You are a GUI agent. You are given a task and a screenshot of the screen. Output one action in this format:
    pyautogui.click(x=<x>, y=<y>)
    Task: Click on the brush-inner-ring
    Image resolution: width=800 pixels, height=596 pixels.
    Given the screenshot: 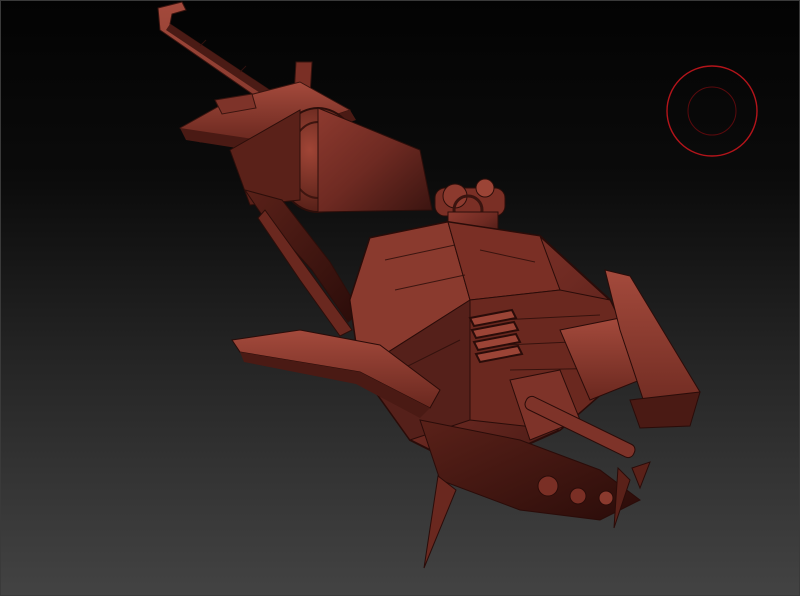 What is the action you would take?
    pyautogui.click(x=712, y=111)
    